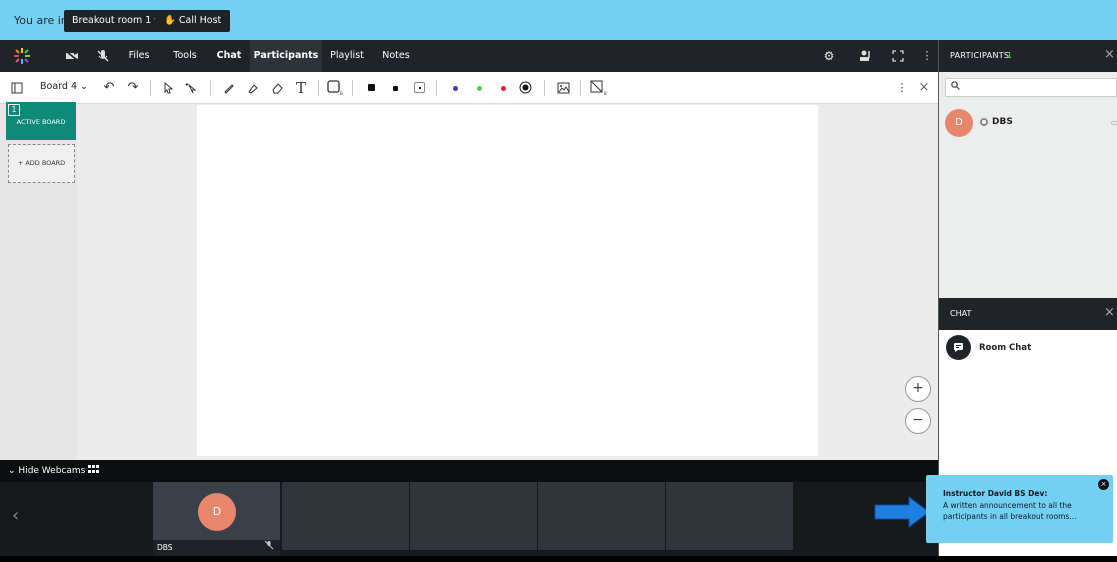 This screenshot has width=1117, height=562. I want to click on board-number: 1, so click(14, 110).